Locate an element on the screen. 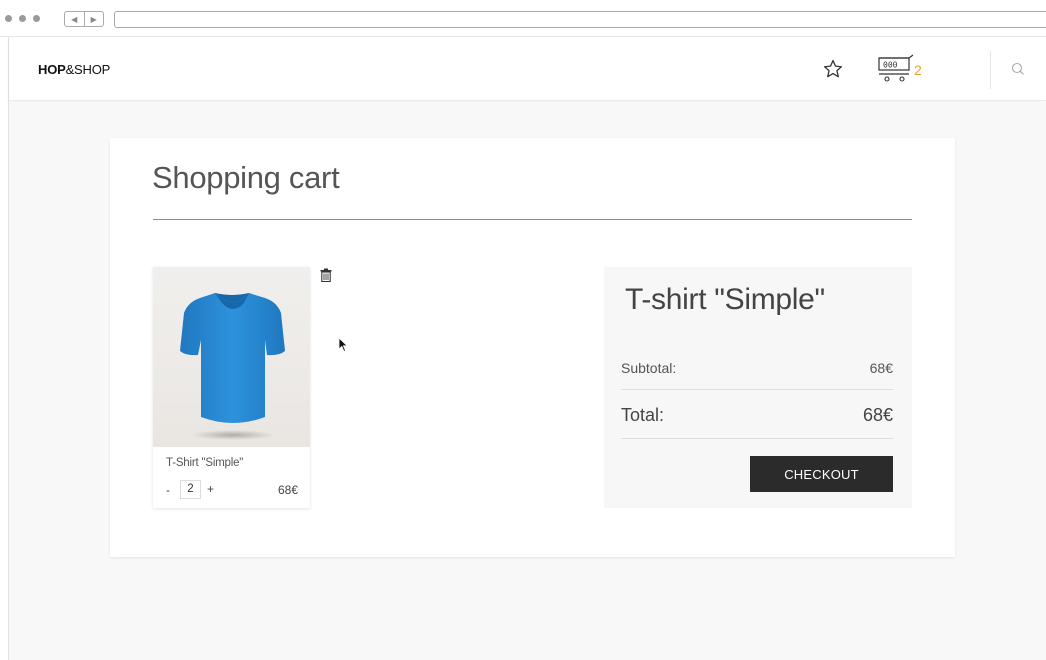 The width and height of the screenshot is (1046, 660). total-label: Total: is located at coordinates (643, 415).